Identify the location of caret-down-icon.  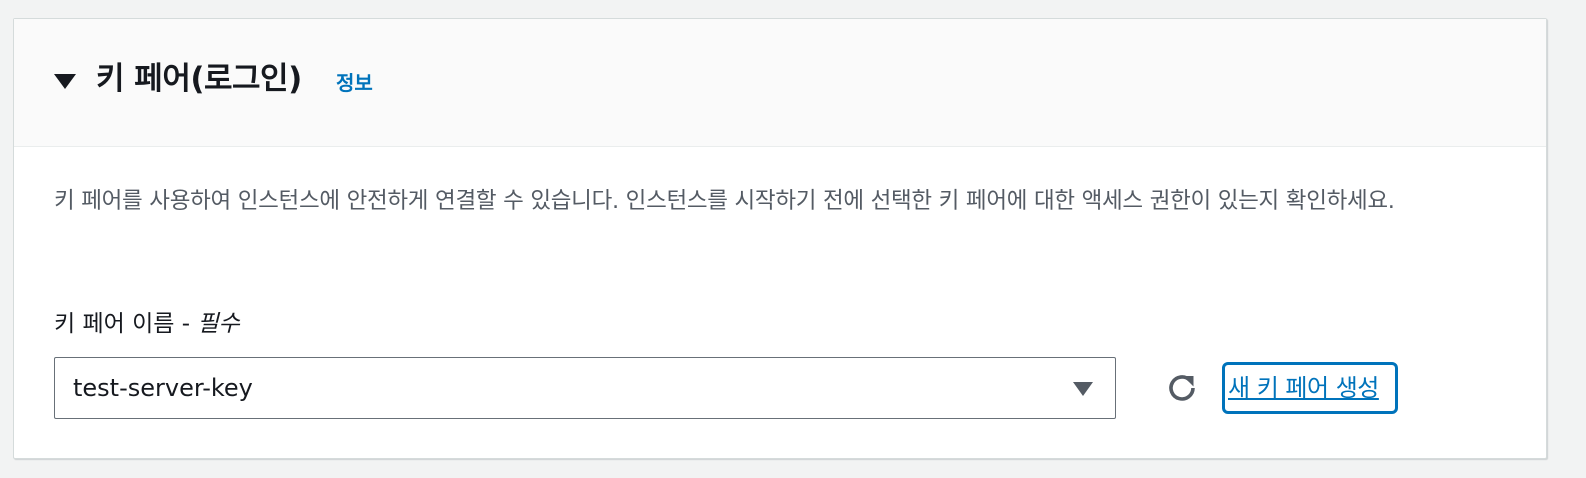
(1083, 389).